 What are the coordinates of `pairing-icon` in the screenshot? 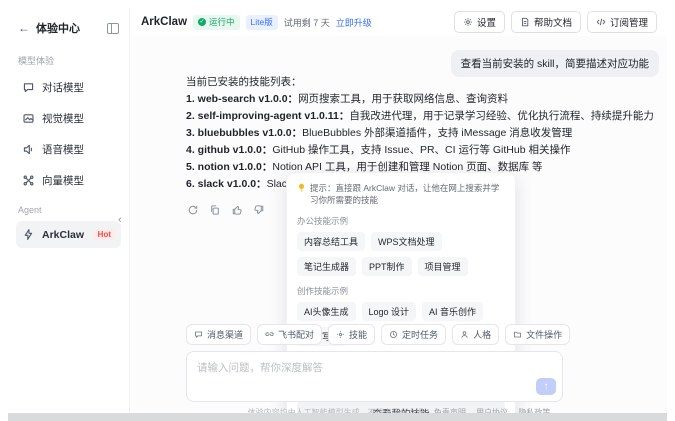 It's located at (269, 334).